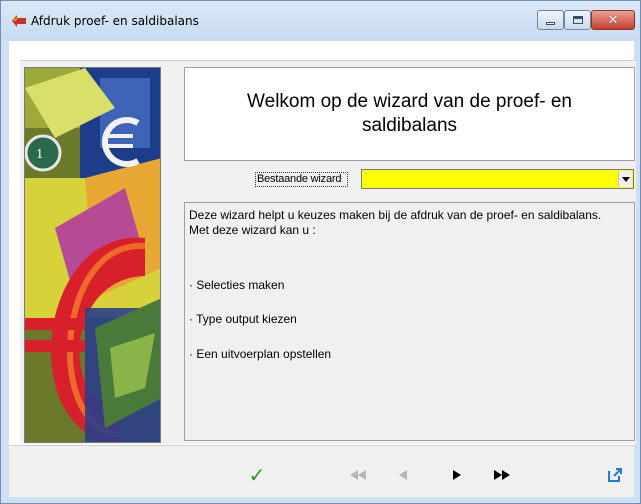 The width and height of the screenshot is (641, 504). Describe the element at coordinates (625, 179) in the screenshot. I see `dropdown-arrow-icon` at that location.